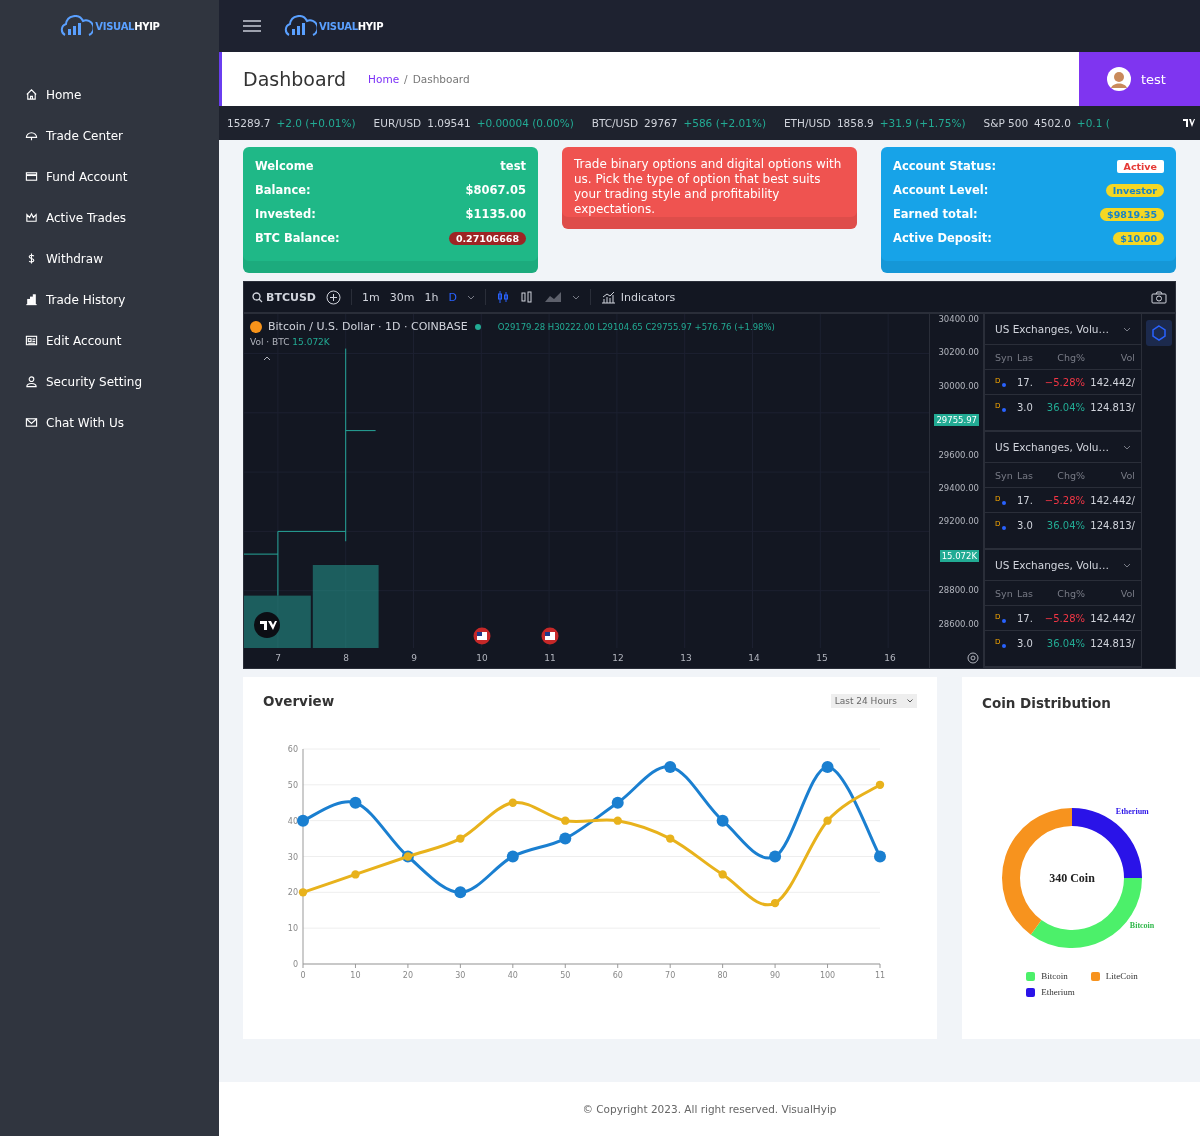 The image size is (1200, 1136). I want to click on x-tick-label: 80, so click(722, 975).